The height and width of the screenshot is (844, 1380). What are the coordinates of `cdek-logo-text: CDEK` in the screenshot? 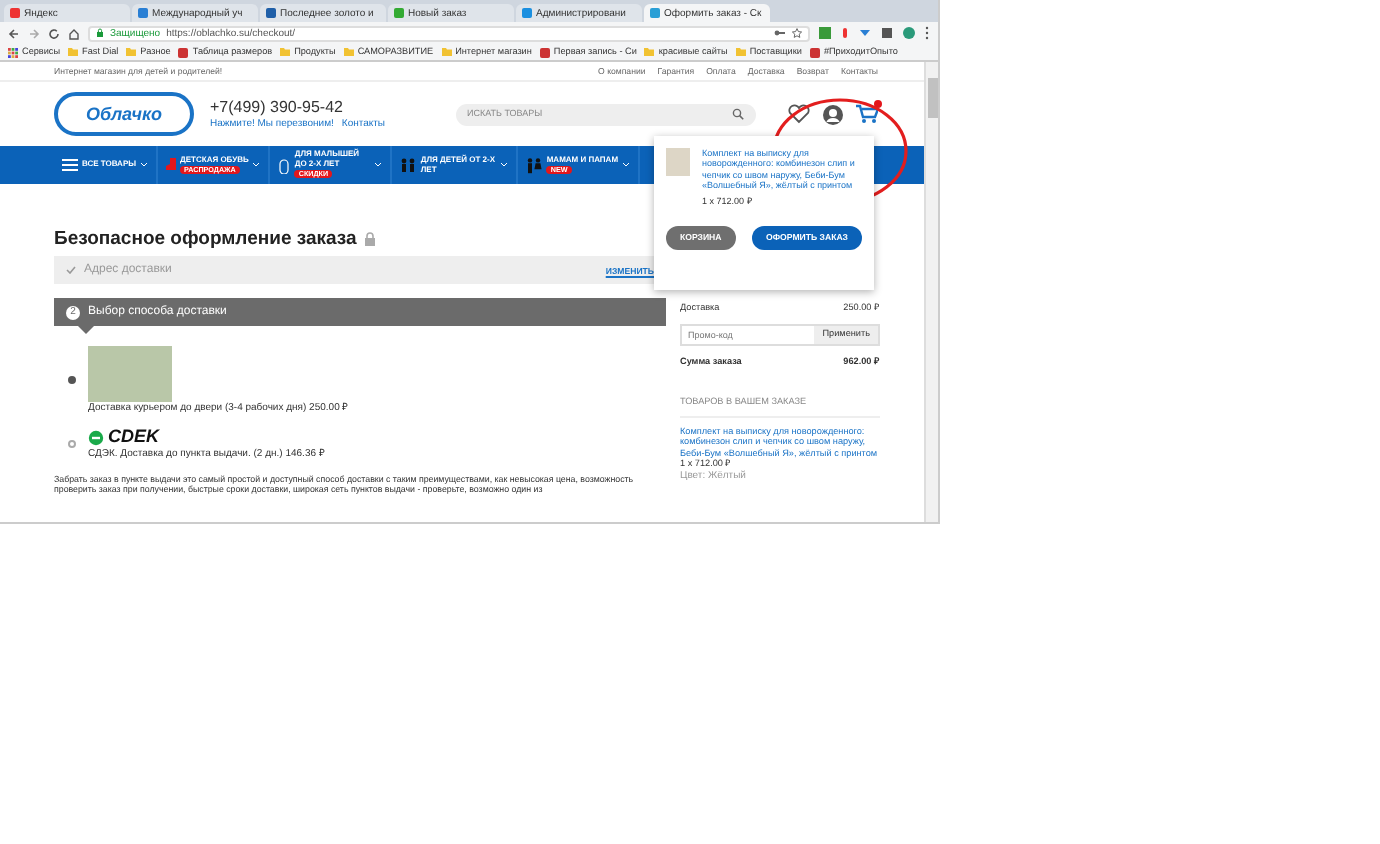 It's located at (134, 437).